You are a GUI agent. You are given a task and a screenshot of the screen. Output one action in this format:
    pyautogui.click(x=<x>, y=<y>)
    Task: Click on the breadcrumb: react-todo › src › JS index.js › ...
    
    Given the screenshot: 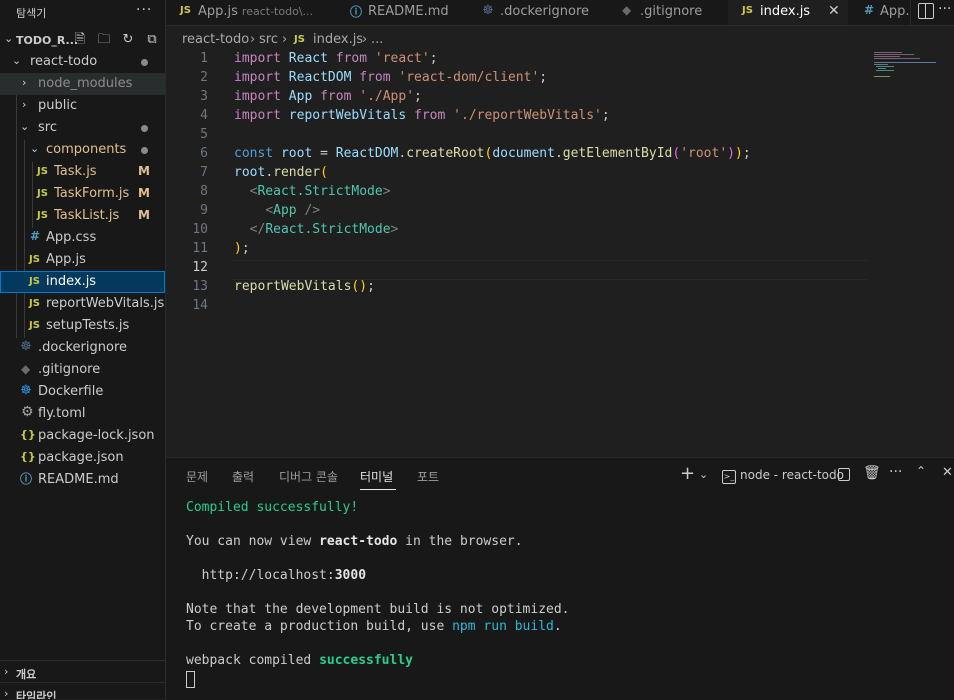 What is the action you would take?
    pyautogui.click(x=560, y=40)
    